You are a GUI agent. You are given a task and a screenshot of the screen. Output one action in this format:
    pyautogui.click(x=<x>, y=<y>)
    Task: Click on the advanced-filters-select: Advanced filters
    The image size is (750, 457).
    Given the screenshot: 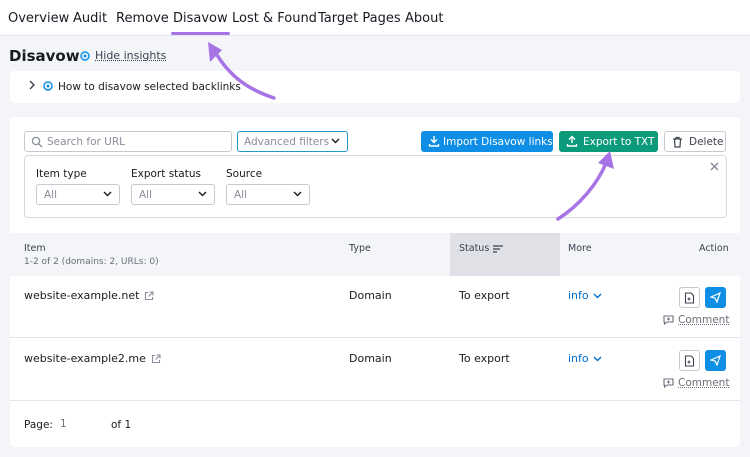 What is the action you would take?
    pyautogui.click(x=292, y=141)
    